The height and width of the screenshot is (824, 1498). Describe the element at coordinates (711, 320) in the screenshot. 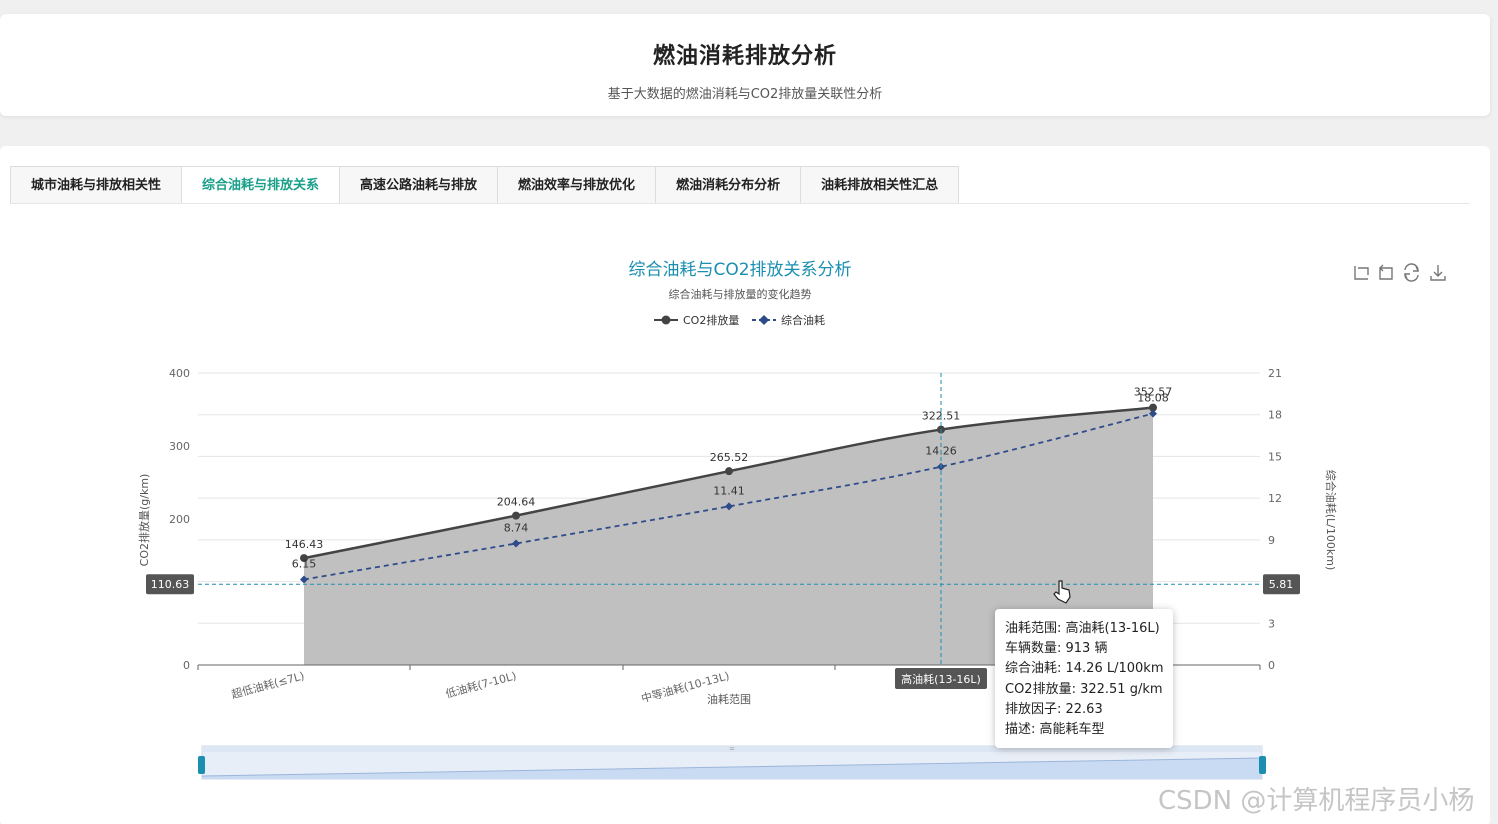

I see `legend-label-co2: CO2排放量` at that location.